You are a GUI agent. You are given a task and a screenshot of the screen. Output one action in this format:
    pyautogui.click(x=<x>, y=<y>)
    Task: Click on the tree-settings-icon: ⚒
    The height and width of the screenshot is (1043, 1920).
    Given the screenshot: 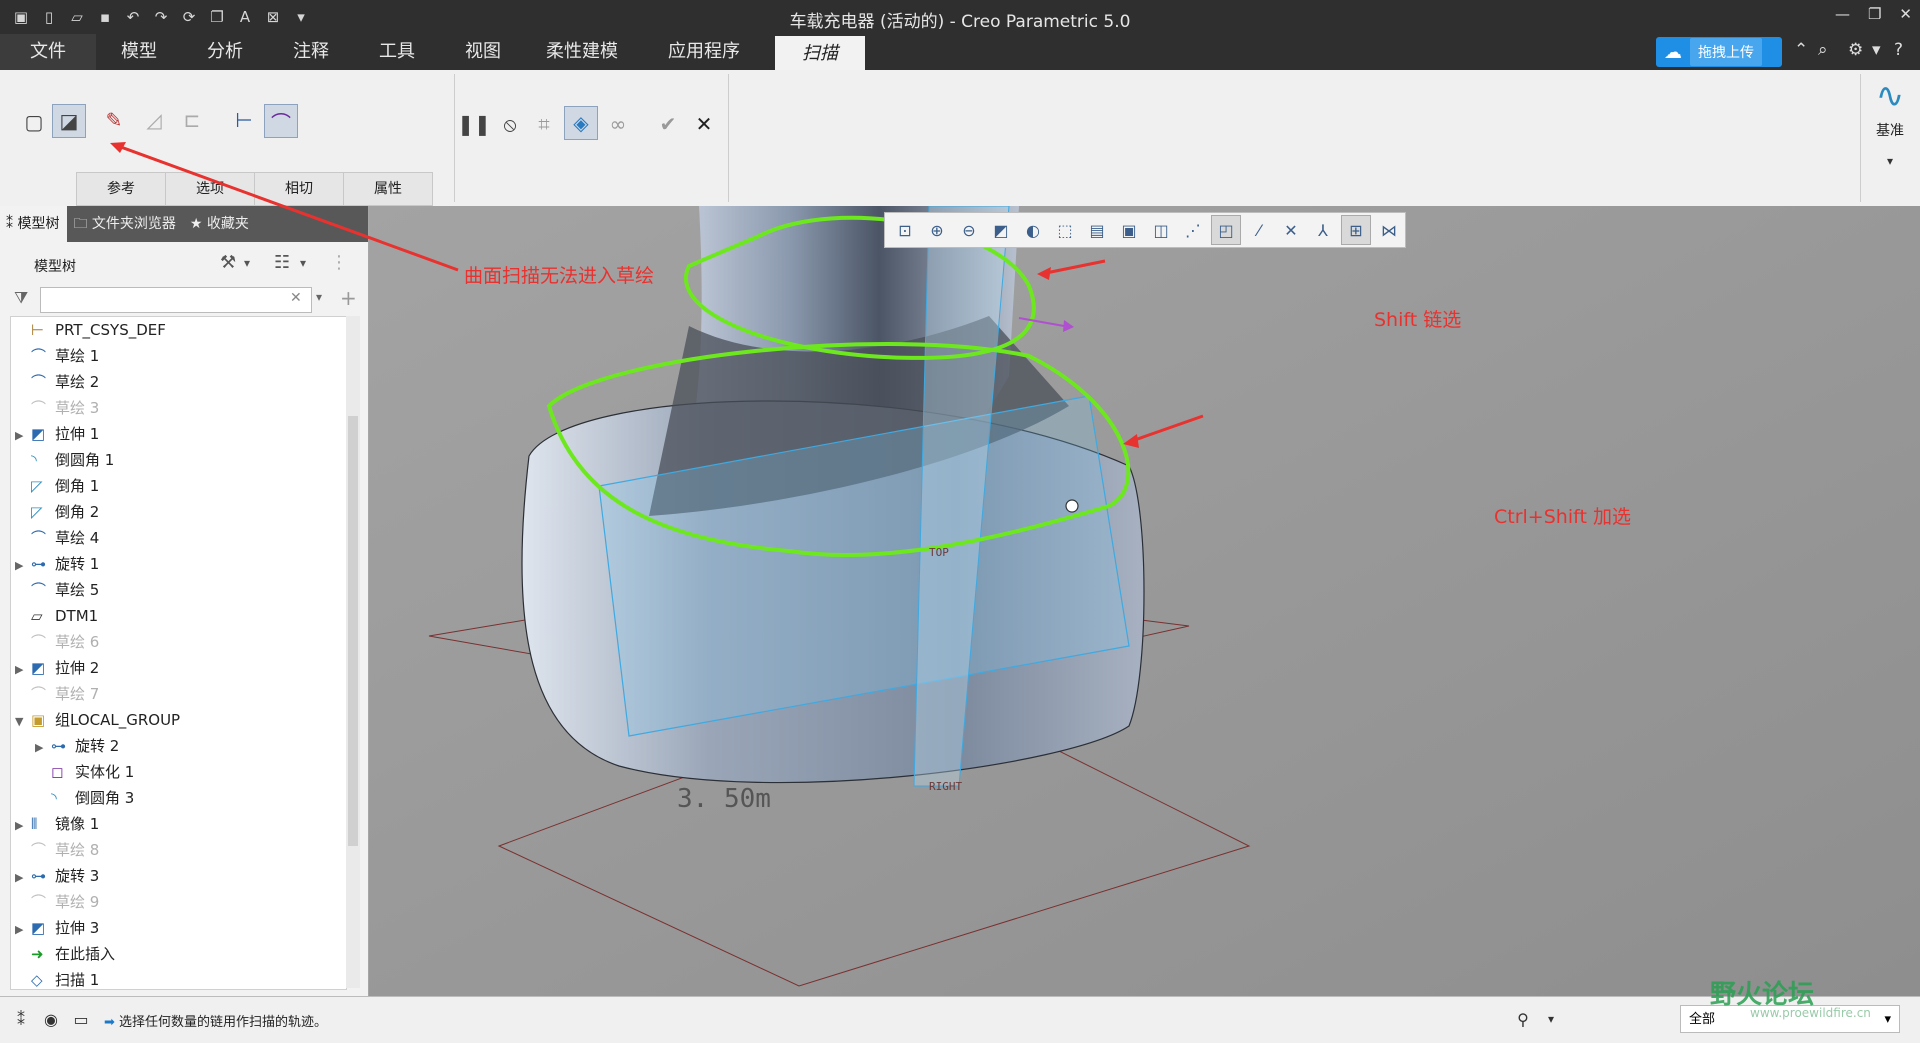 What is the action you would take?
    pyautogui.click(x=228, y=262)
    